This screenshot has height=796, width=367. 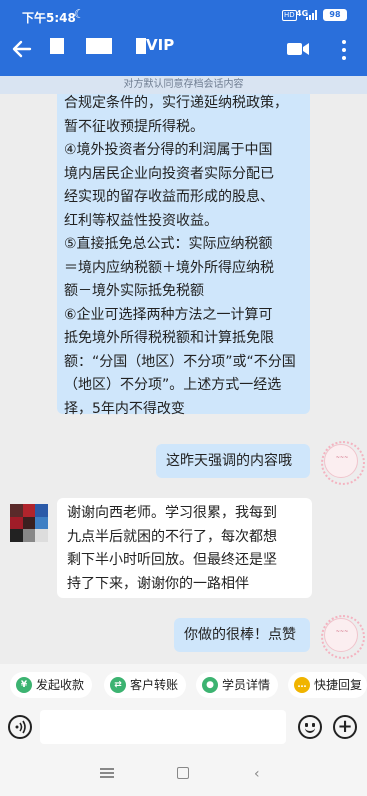 What do you see at coordinates (246, 685) in the screenshot?
I see `quick-action-label: 学员详情` at bounding box center [246, 685].